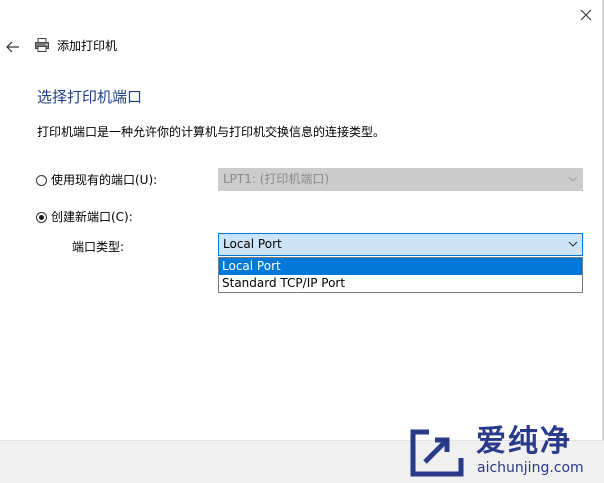  What do you see at coordinates (400, 283) in the screenshot?
I see `dropdown-option-tcpip-port: Standard TCP/IP Port` at bounding box center [400, 283].